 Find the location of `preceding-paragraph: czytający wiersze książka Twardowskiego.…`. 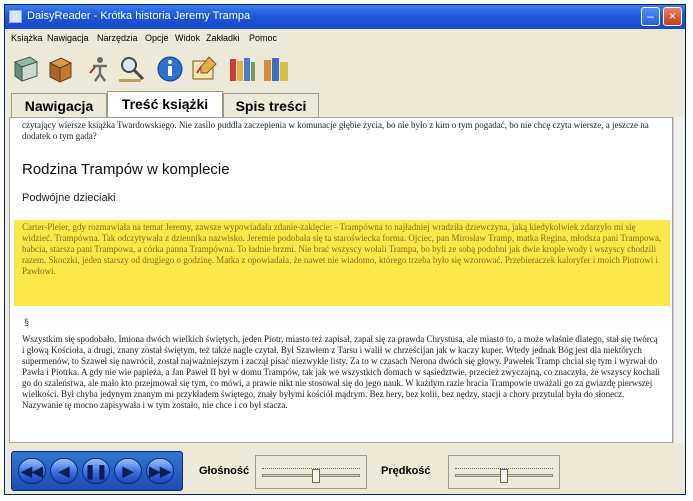

preceding-paragraph: czytający wiersze książka Twardowskiego.… is located at coordinates (335, 130).